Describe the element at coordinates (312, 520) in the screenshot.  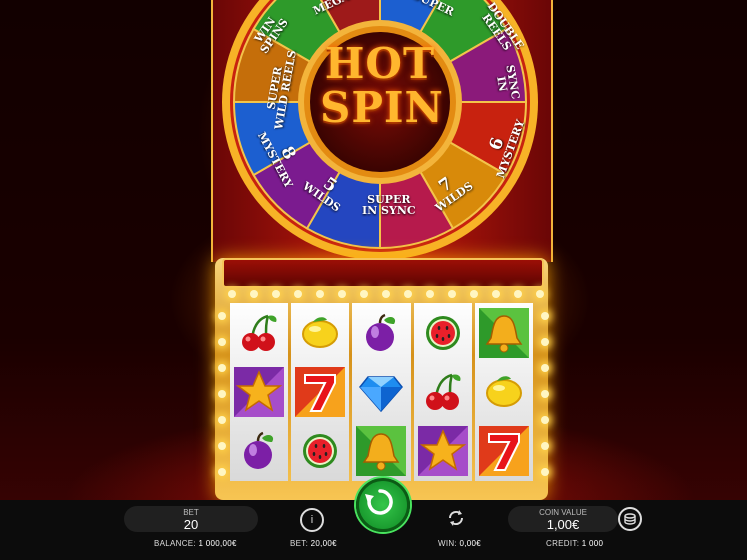
I see `info-icon: i` at that location.